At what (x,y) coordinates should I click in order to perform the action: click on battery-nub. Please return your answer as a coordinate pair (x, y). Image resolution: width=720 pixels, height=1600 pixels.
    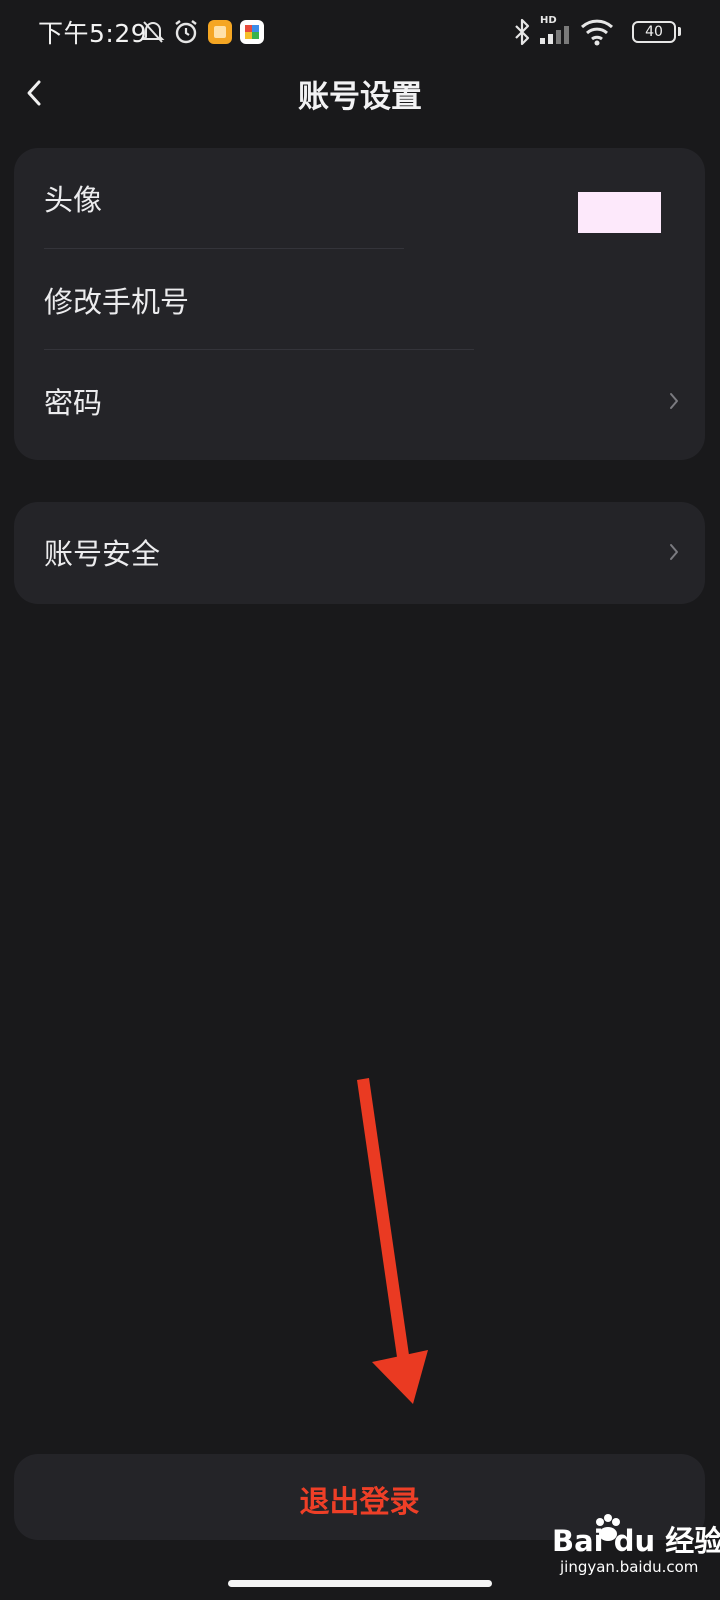
    Looking at the image, I should click on (679, 31).